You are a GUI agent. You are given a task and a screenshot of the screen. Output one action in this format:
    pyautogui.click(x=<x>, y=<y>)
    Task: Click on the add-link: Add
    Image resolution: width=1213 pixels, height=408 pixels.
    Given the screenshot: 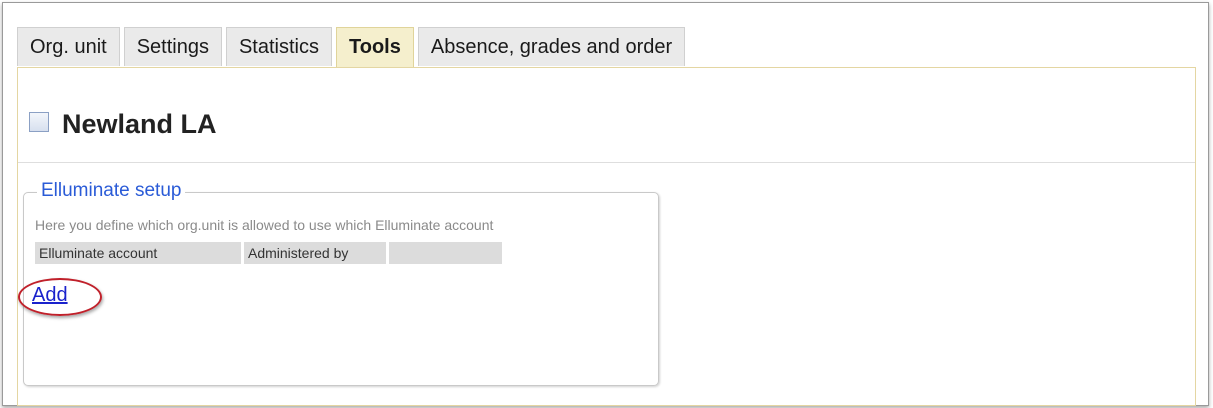 What is the action you would take?
    pyautogui.click(x=50, y=295)
    